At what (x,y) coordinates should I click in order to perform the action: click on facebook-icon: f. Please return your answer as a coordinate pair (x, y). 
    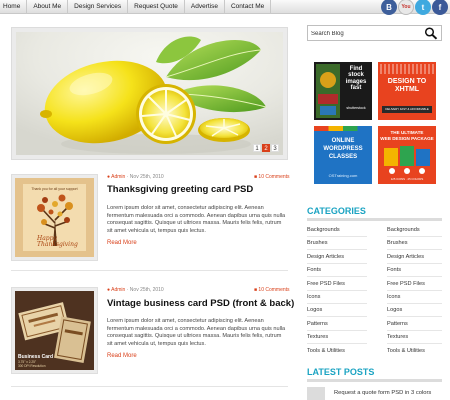
    Looking at the image, I should click on (440, 7).